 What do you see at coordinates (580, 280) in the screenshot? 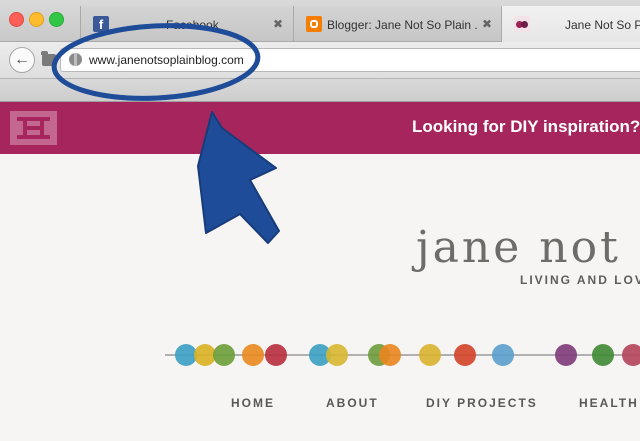
I see `blog-tagline: LIVING AND LOV` at bounding box center [580, 280].